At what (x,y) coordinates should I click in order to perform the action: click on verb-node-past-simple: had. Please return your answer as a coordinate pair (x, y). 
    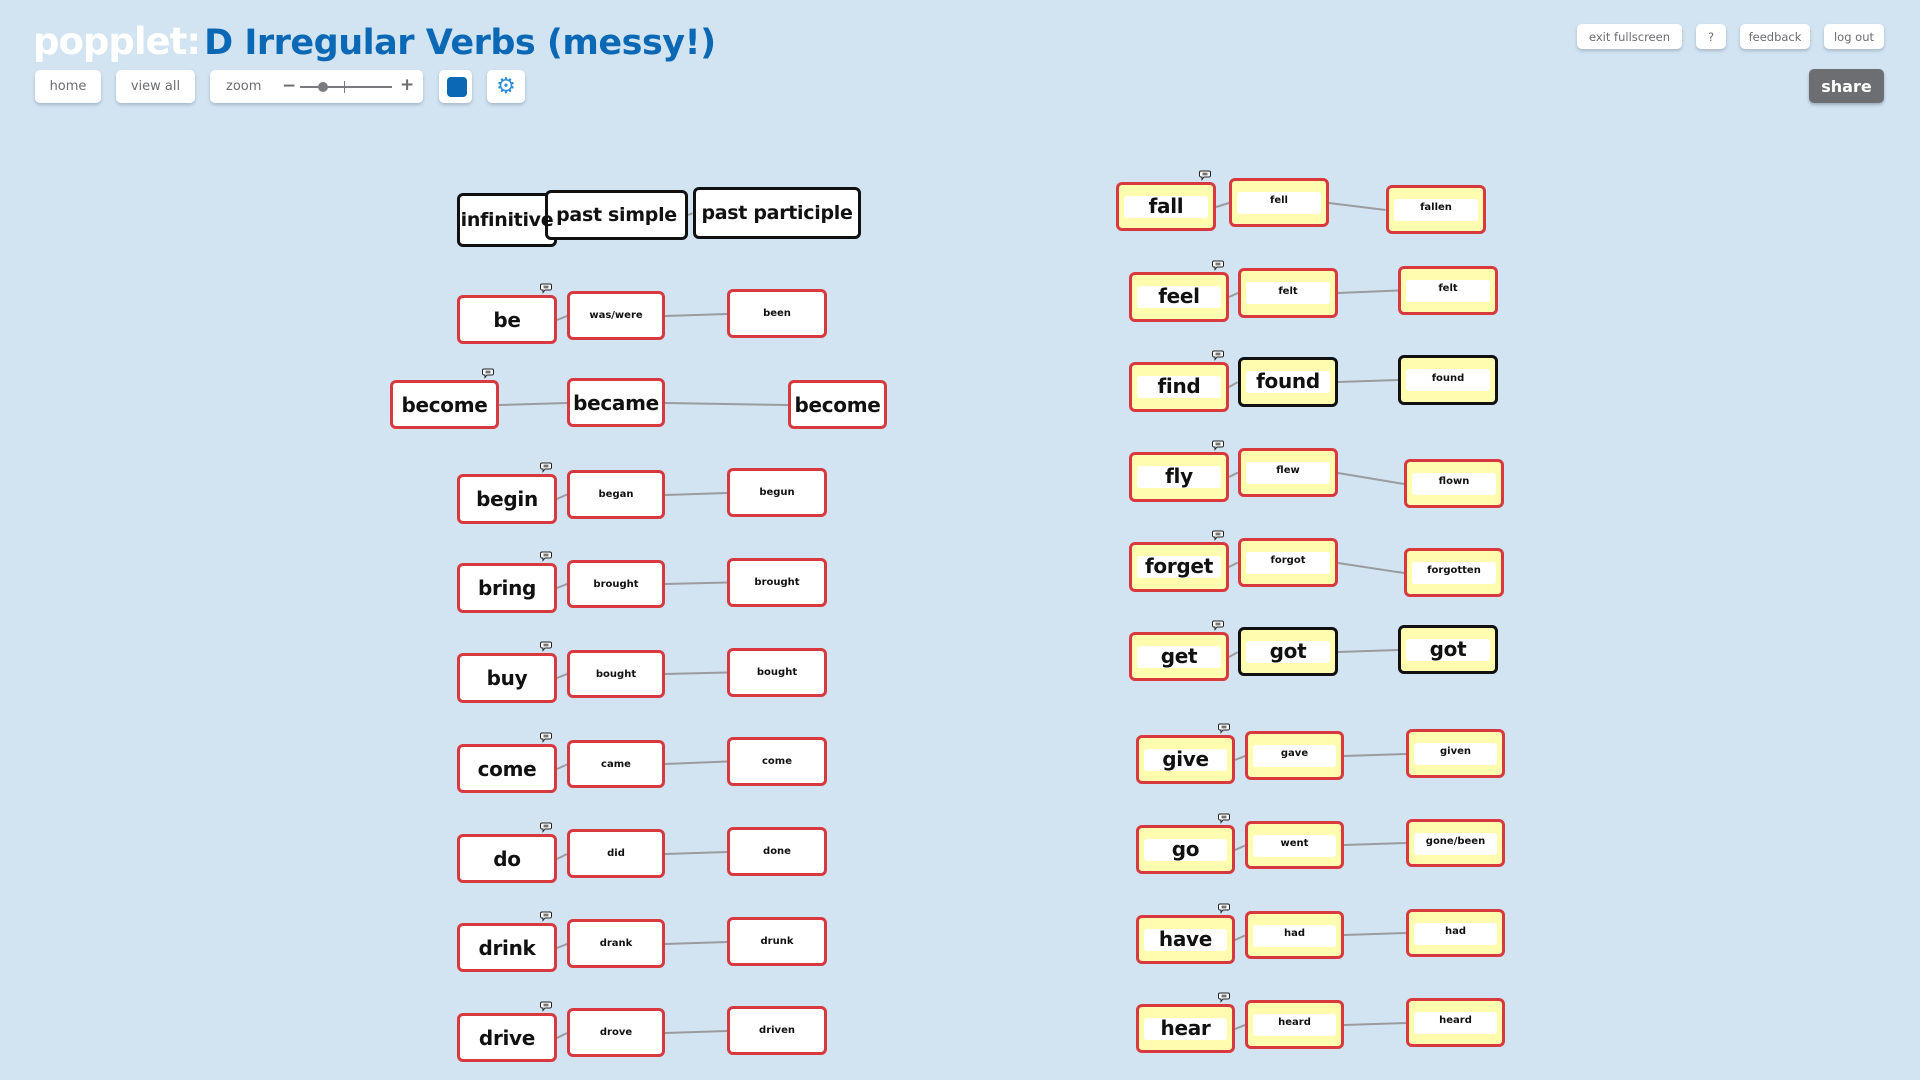
    Looking at the image, I should click on (1294, 935).